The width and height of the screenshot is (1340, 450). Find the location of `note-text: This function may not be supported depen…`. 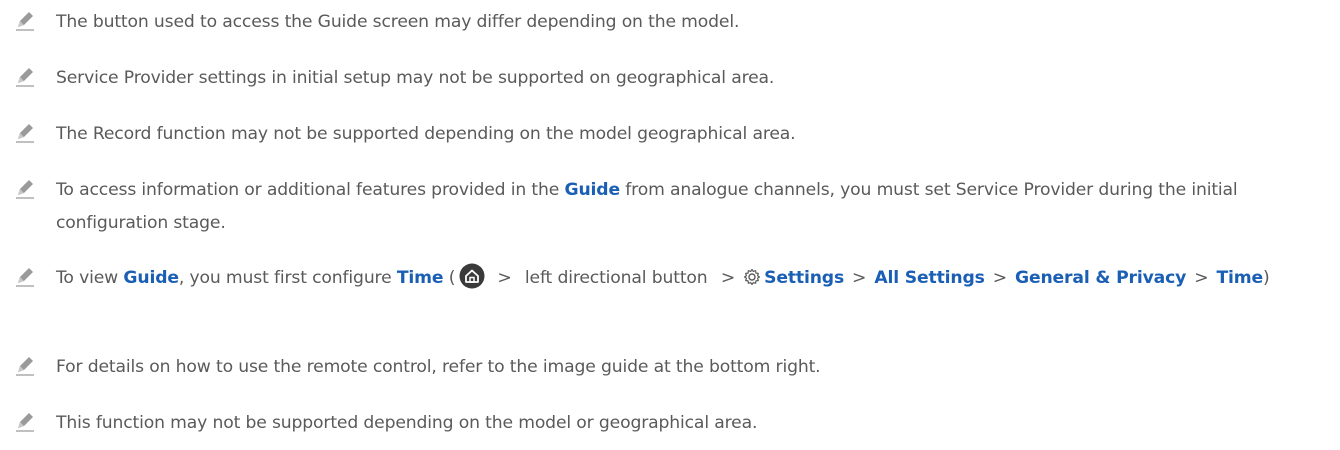

note-text: This function may not be supported depen… is located at coordinates (407, 423).